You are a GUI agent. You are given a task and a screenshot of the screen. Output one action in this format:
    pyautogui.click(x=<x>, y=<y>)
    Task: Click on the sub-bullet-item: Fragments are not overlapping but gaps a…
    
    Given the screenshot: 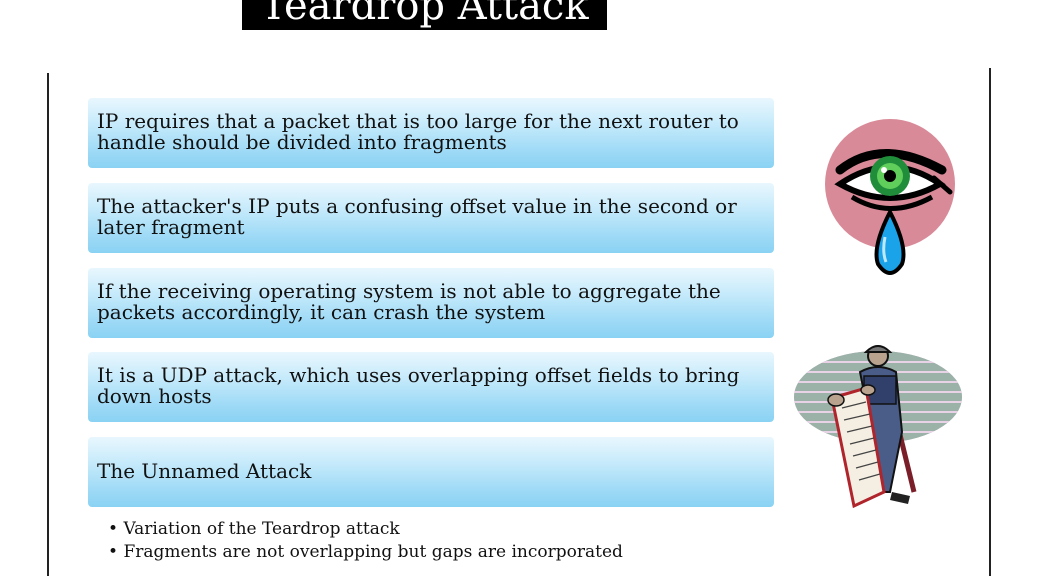 What is the action you would take?
    pyautogui.click(x=365, y=552)
    